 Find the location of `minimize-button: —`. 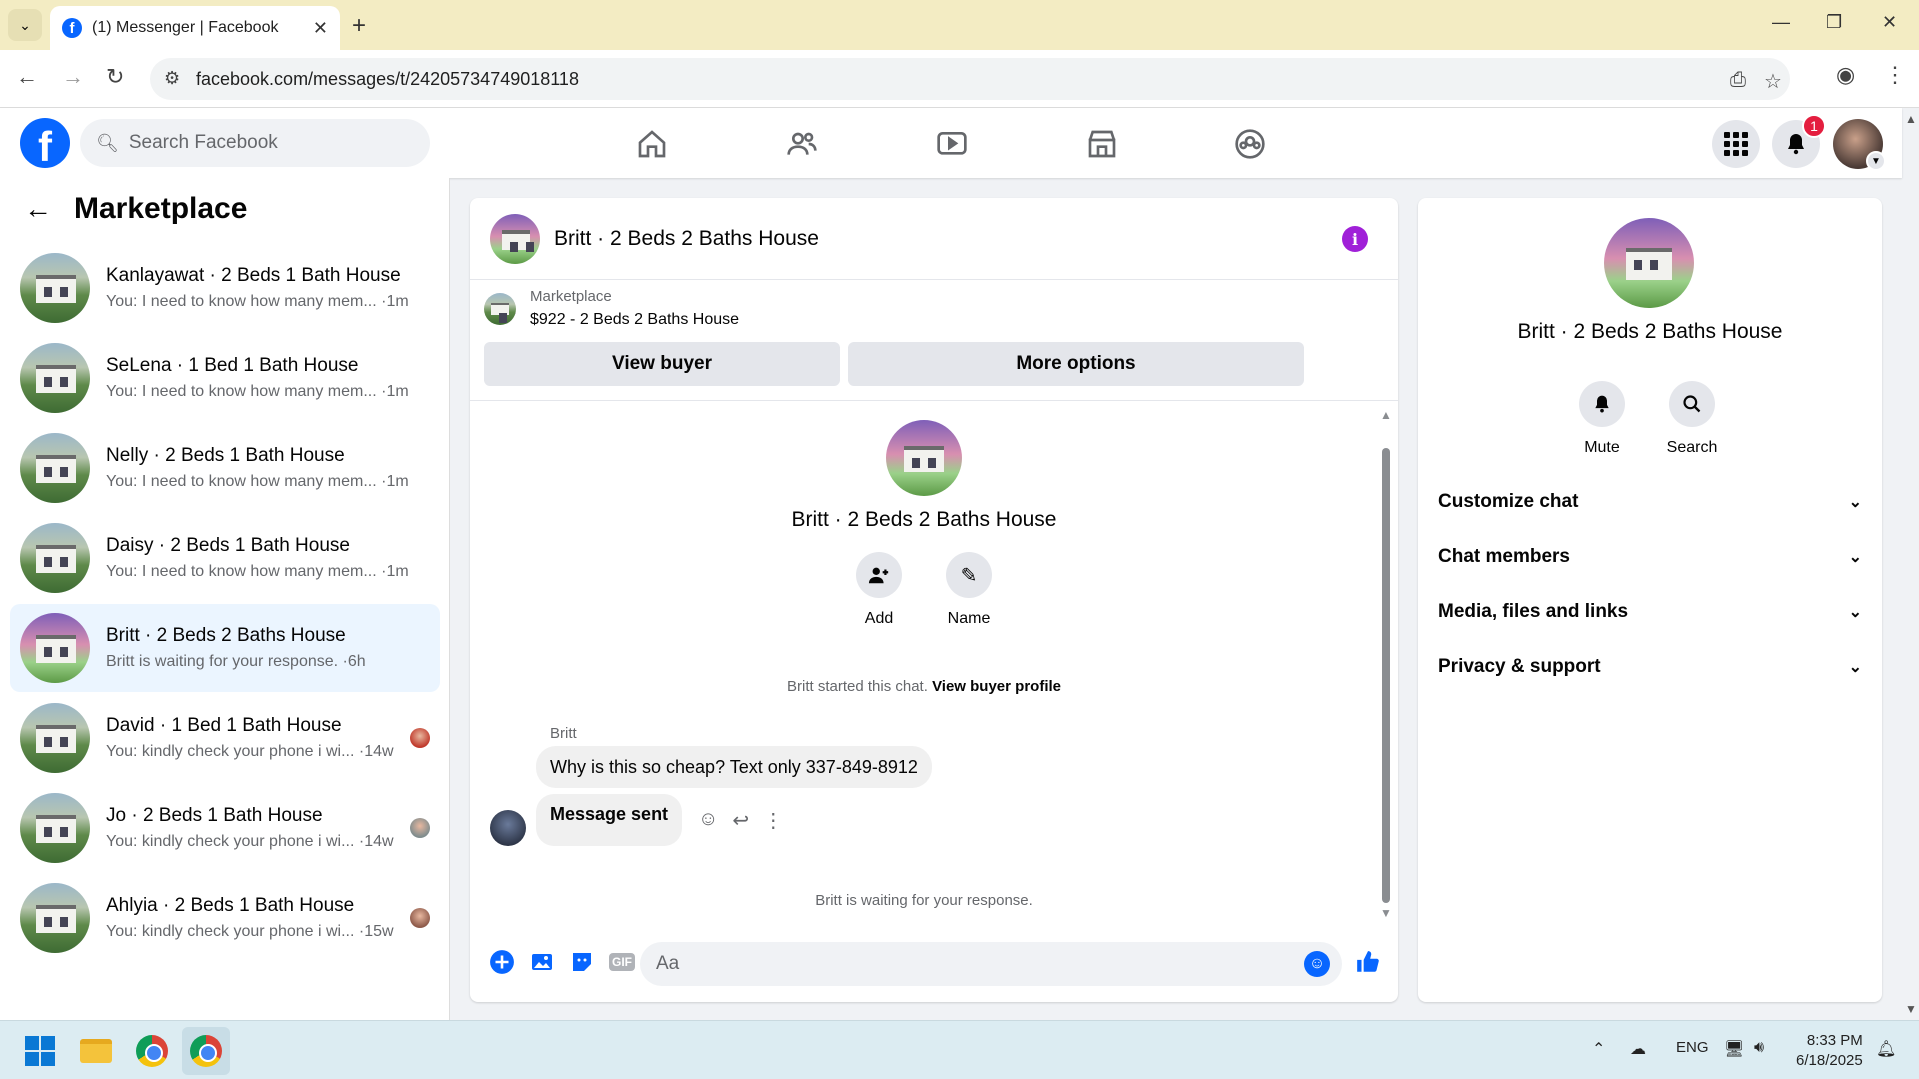

minimize-button: — is located at coordinates (1781, 22).